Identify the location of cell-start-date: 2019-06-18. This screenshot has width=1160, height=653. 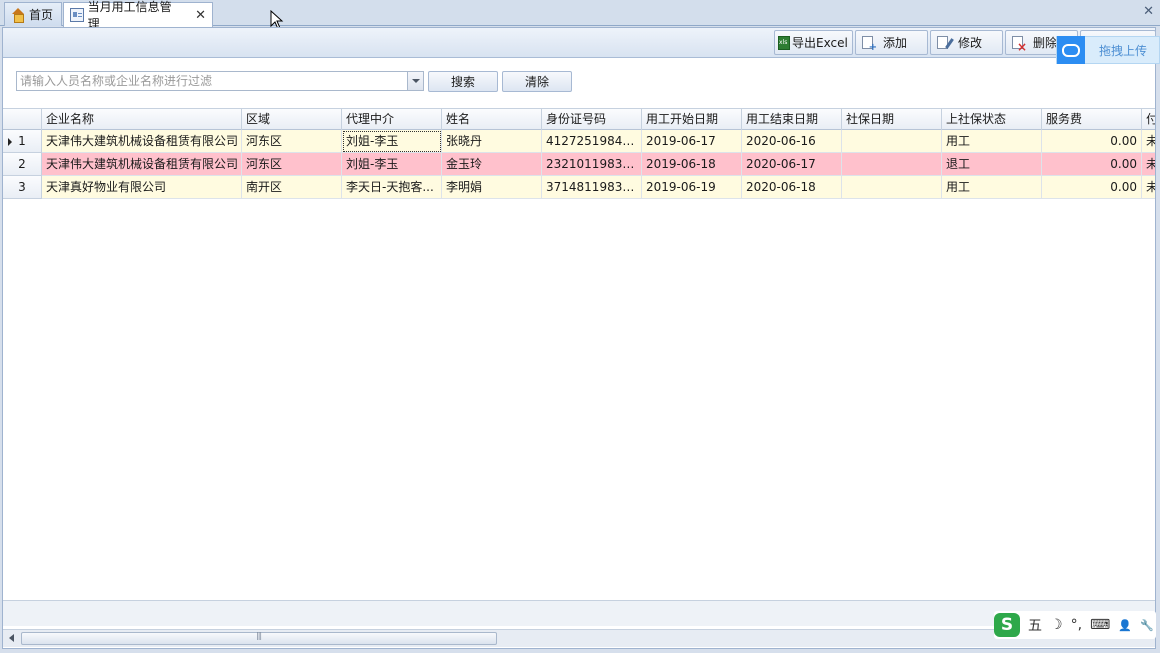
(692, 164).